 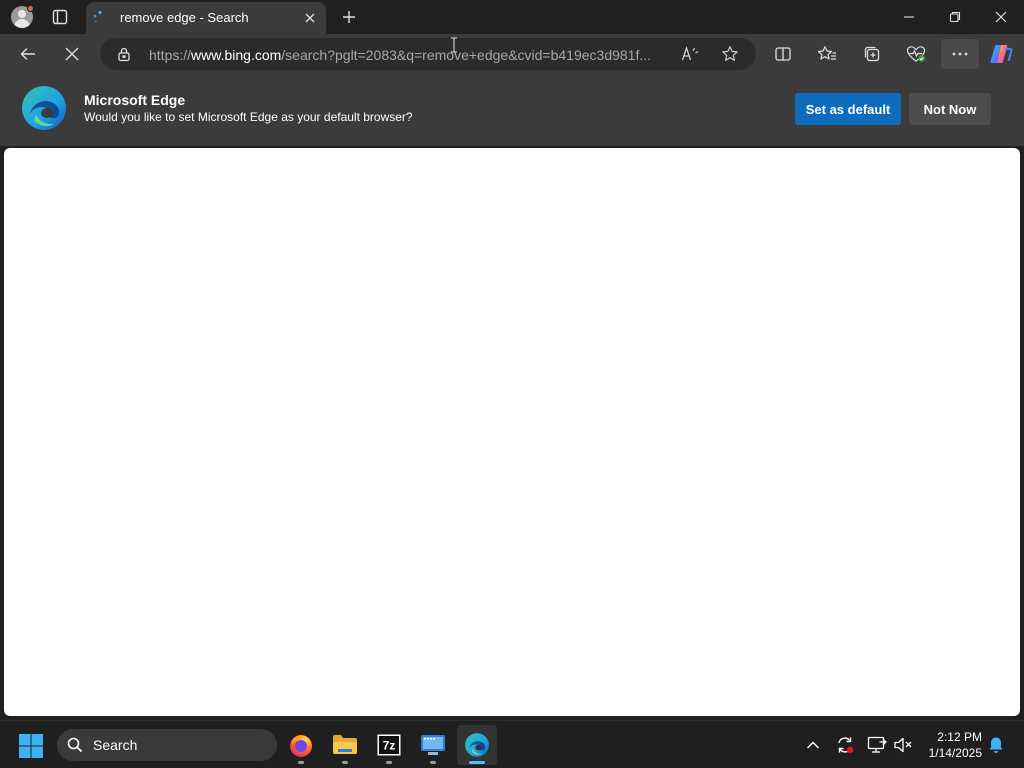 I want to click on restore-button, so click(x=955, y=17).